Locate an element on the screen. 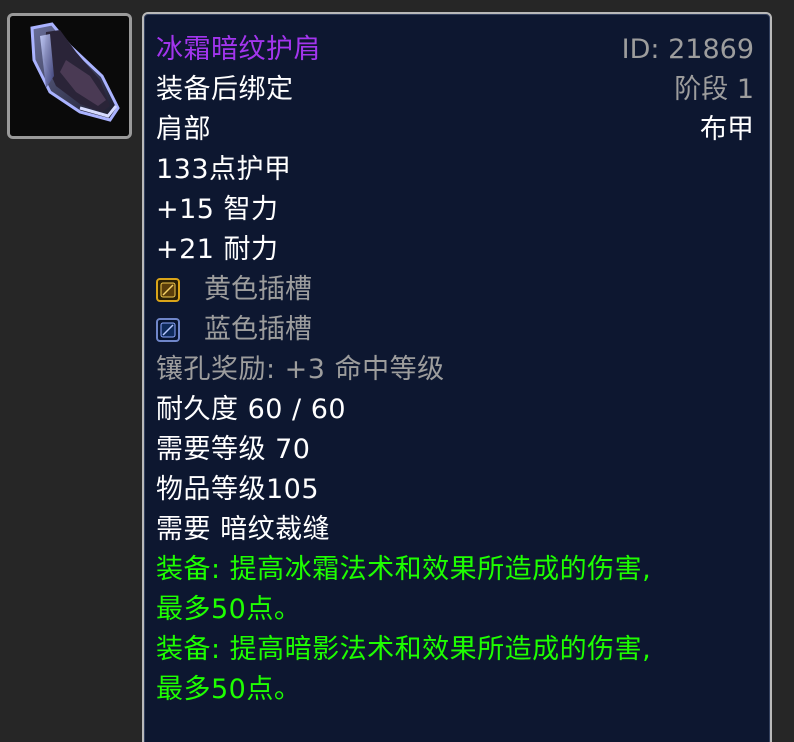 Image resolution: width=794 pixels, height=742 pixels. item-required-profession: 需要 暗纹裁缝 is located at coordinates (243, 529).